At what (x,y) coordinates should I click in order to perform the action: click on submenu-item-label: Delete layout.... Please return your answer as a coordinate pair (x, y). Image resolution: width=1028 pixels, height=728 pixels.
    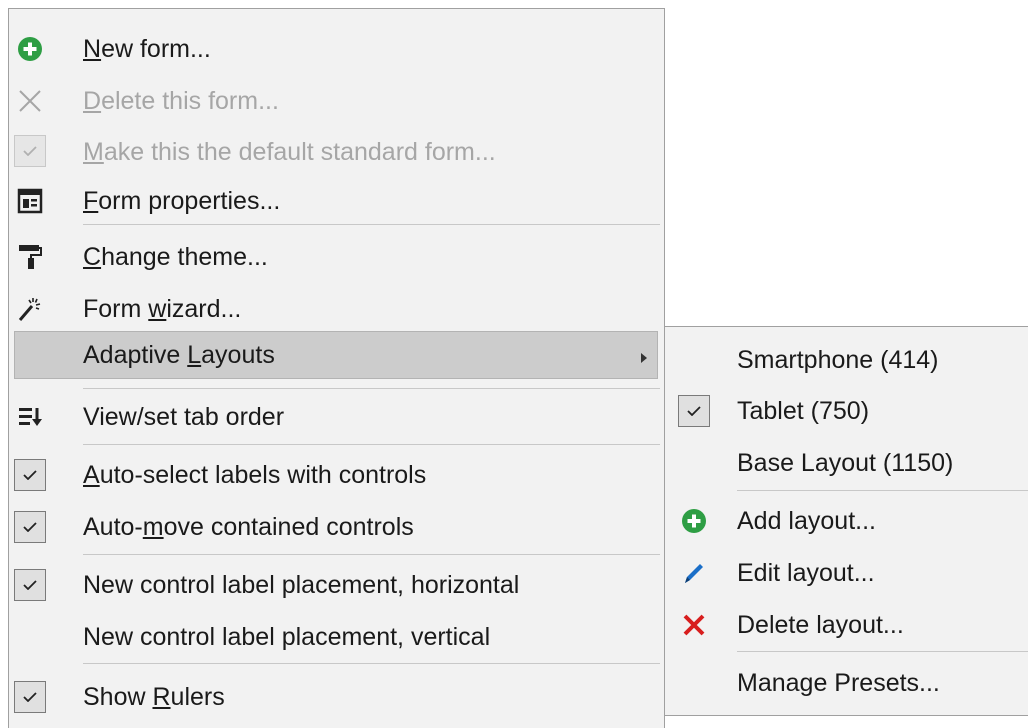
    Looking at the image, I should click on (820, 625).